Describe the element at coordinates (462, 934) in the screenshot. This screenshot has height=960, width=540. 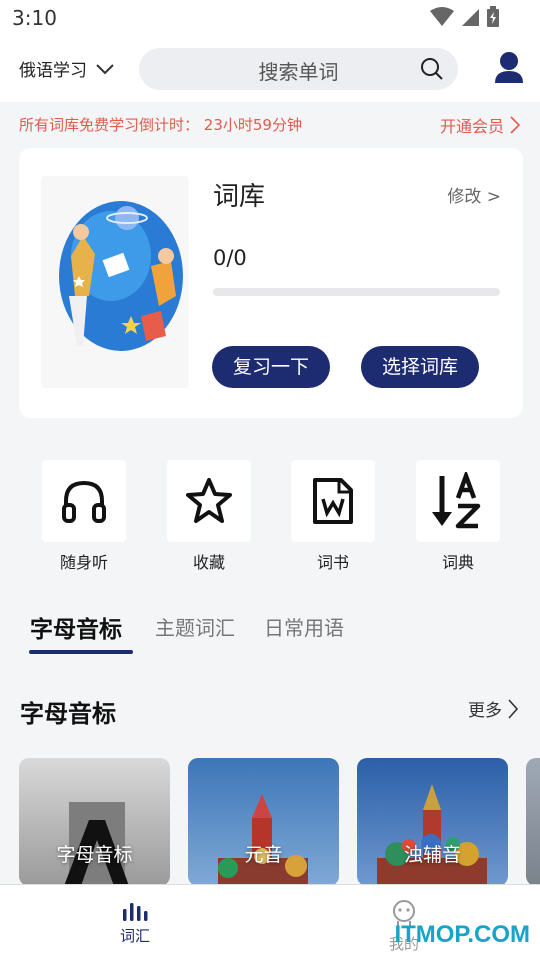
I see `watermark: ITMOP.COM` at that location.